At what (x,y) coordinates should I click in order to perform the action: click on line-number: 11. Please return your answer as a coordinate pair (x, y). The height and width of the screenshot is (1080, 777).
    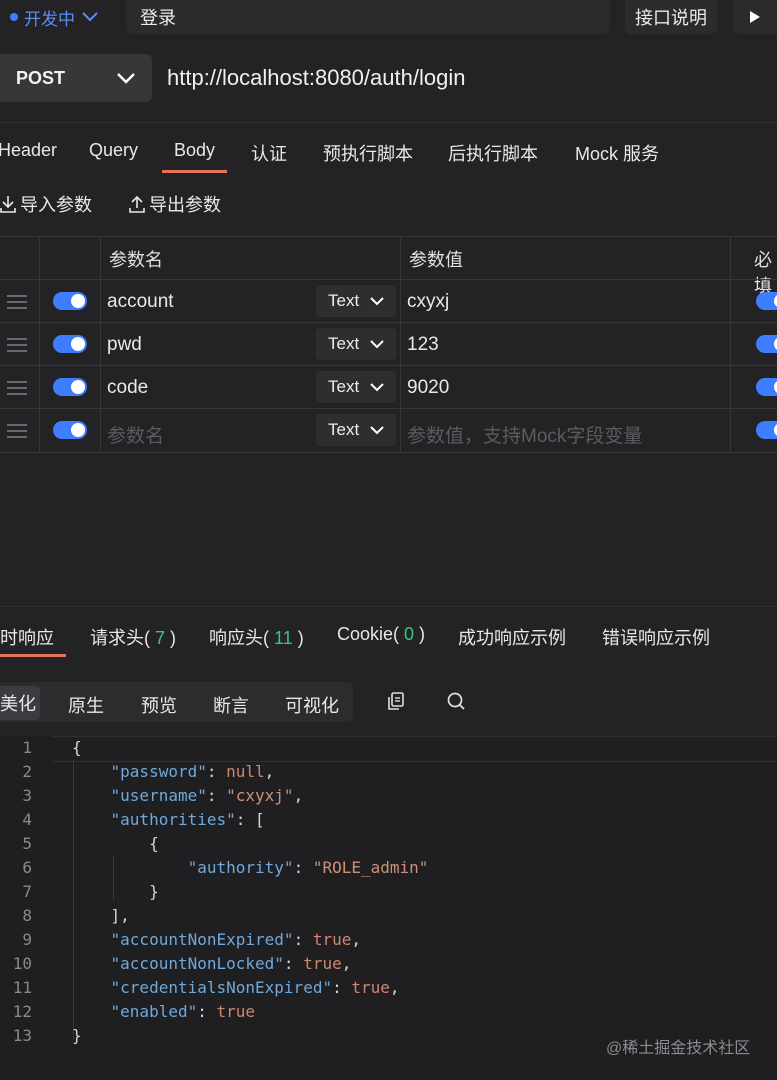
    Looking at the image, I should click on (22, 987).